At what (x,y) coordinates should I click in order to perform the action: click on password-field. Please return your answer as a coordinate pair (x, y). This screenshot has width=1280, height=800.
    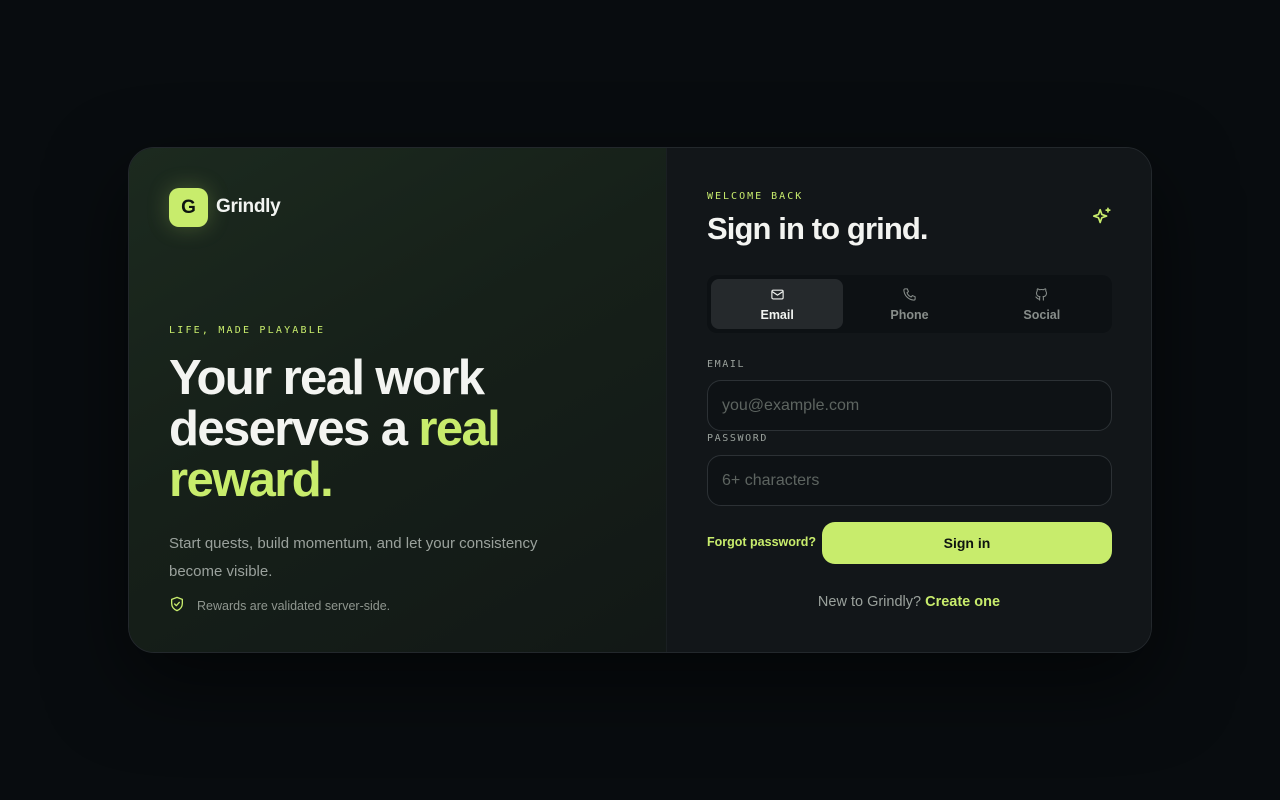
    Looking at the image, I should click on (909, 480).